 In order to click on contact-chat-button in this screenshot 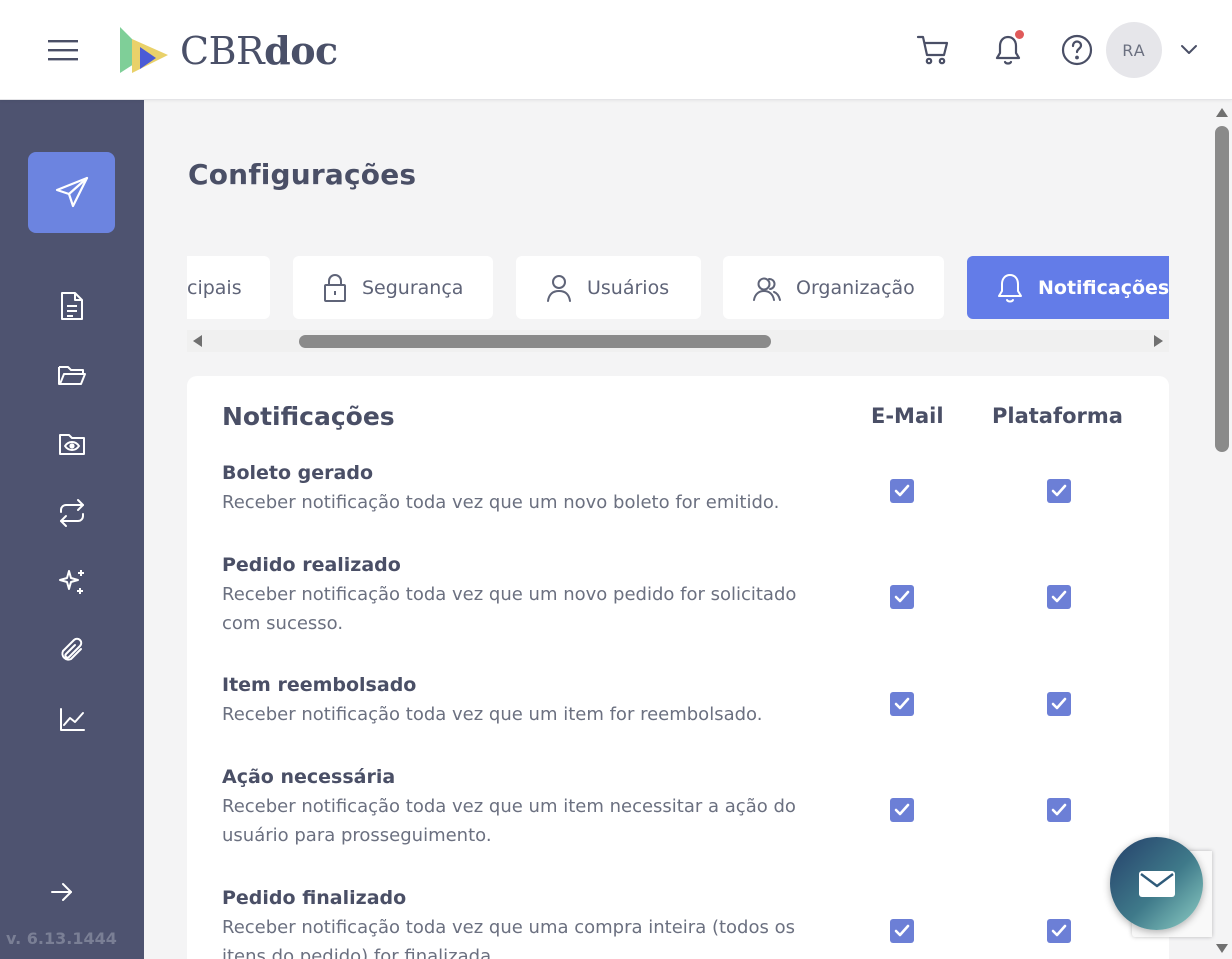, I will do `click(1156, 883)`.